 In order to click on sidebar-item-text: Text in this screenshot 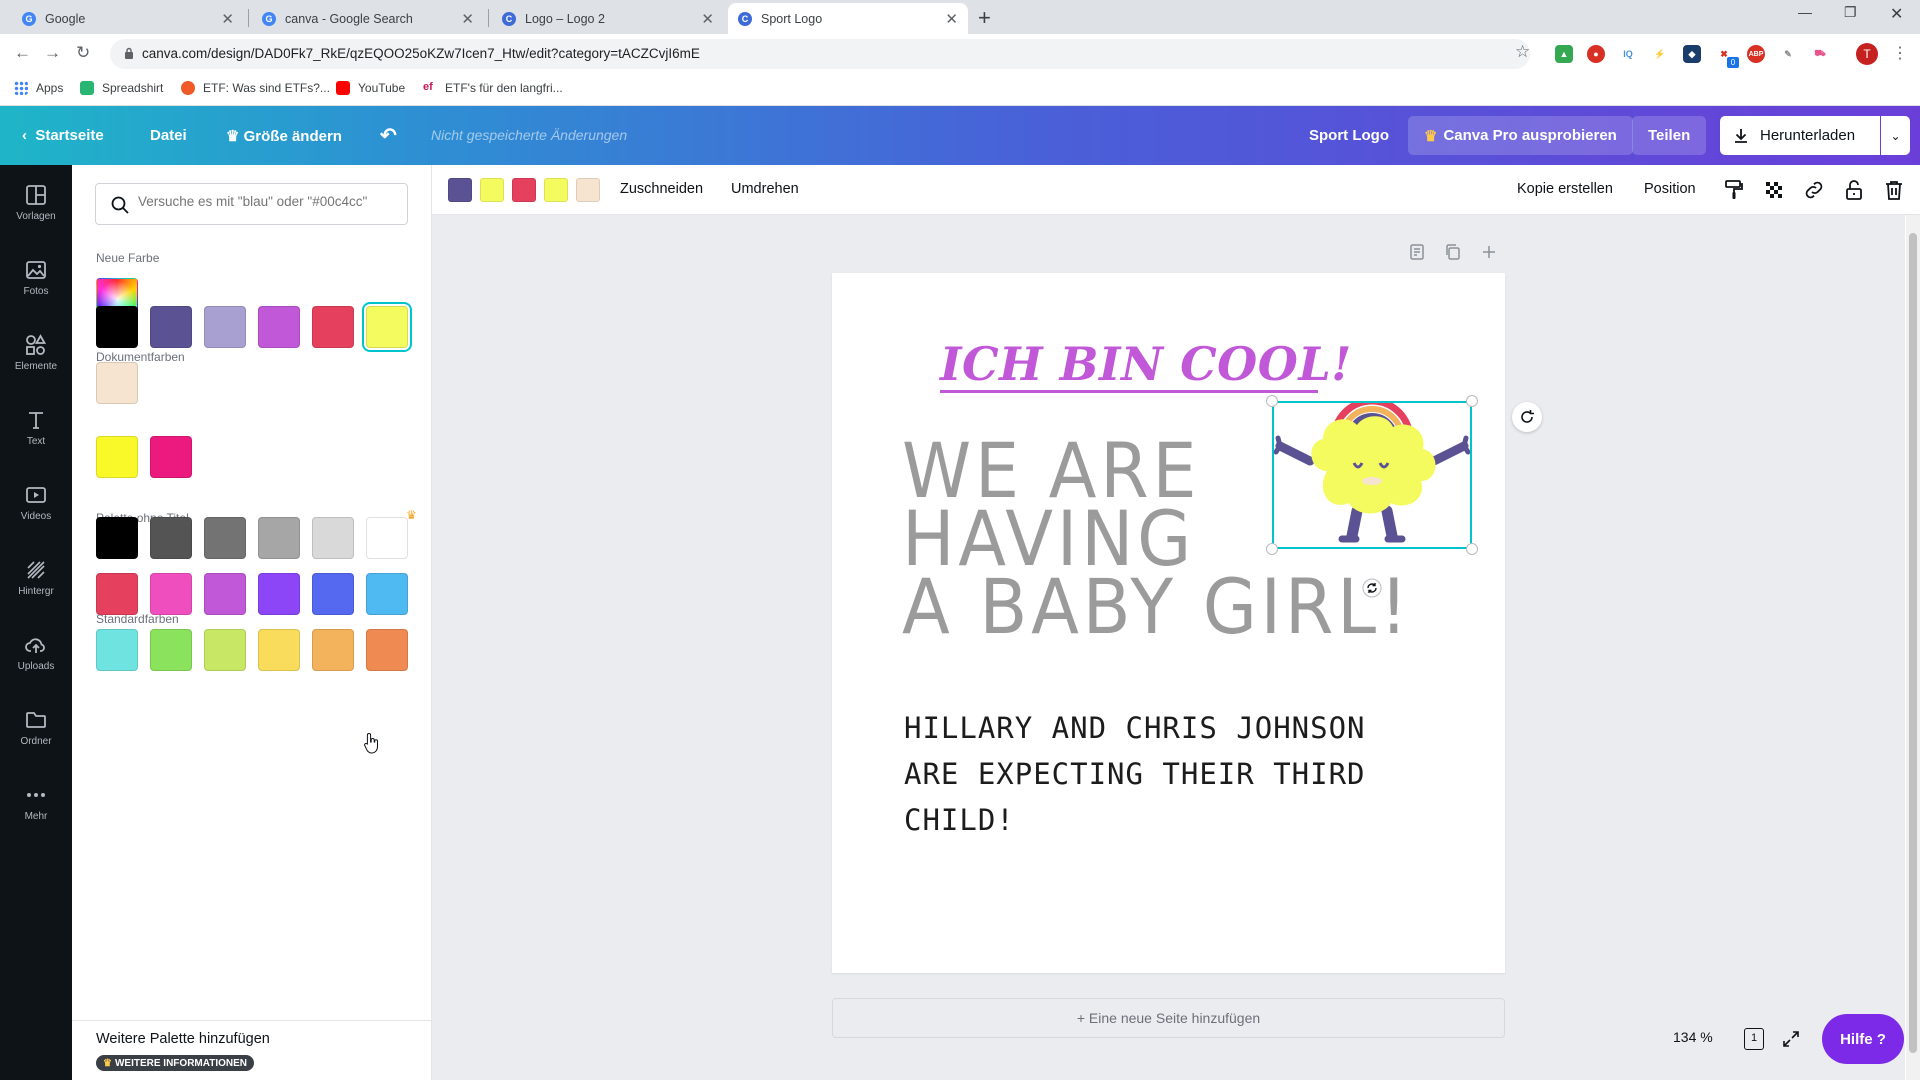, I will do `click(36, 427)`.